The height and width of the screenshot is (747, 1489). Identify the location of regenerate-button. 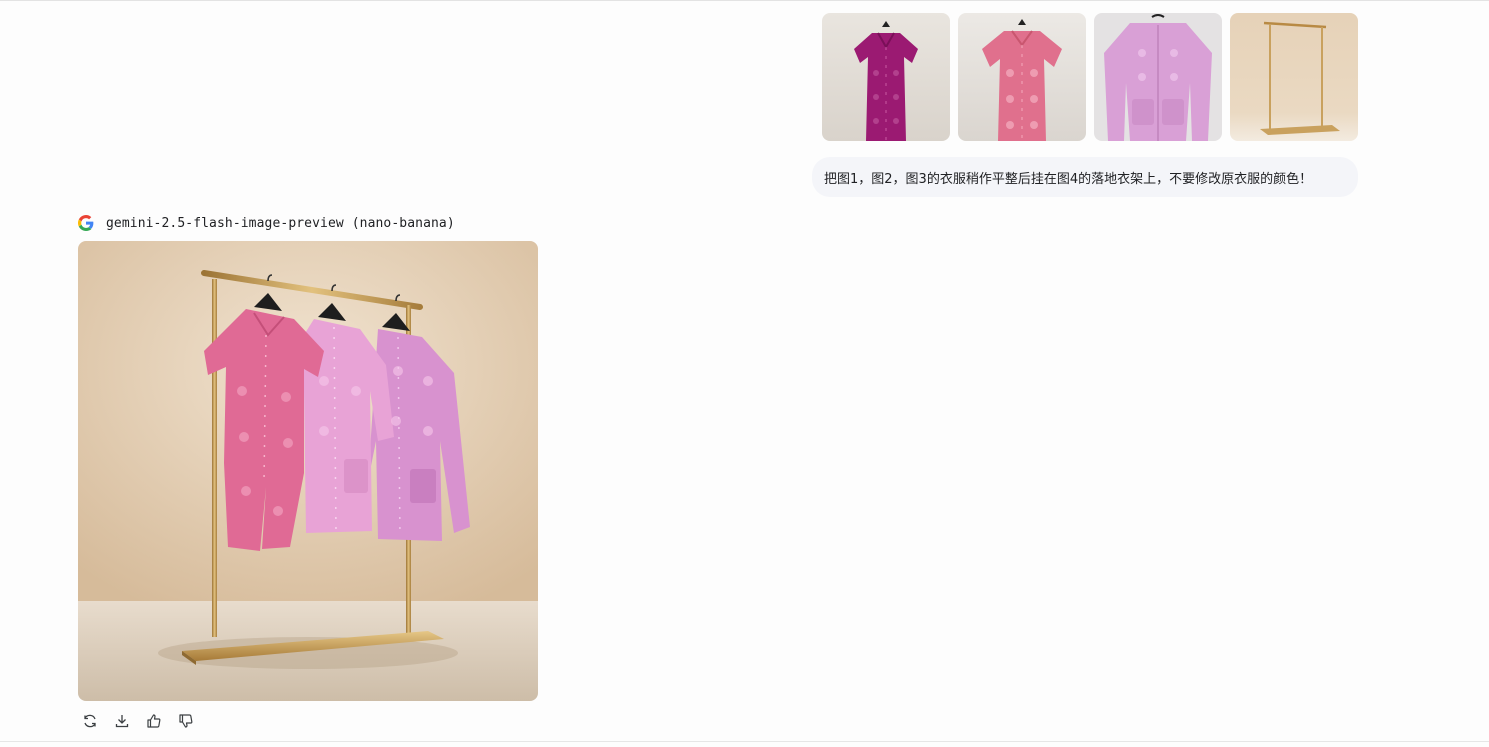
(90, 721).